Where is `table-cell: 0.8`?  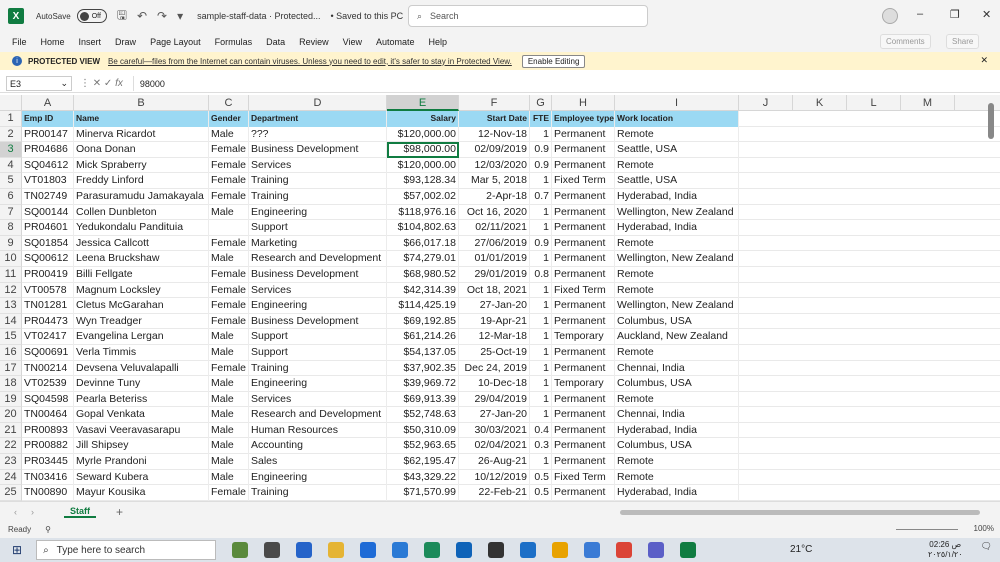
table-cell: 0.8 is located at coordinates (541, 274).